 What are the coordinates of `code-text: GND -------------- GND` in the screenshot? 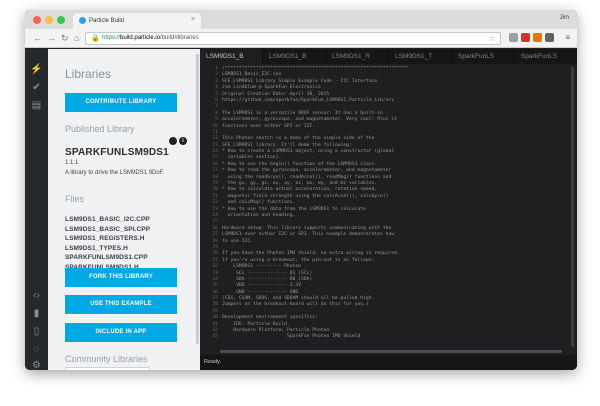 It's located at (260, 292).